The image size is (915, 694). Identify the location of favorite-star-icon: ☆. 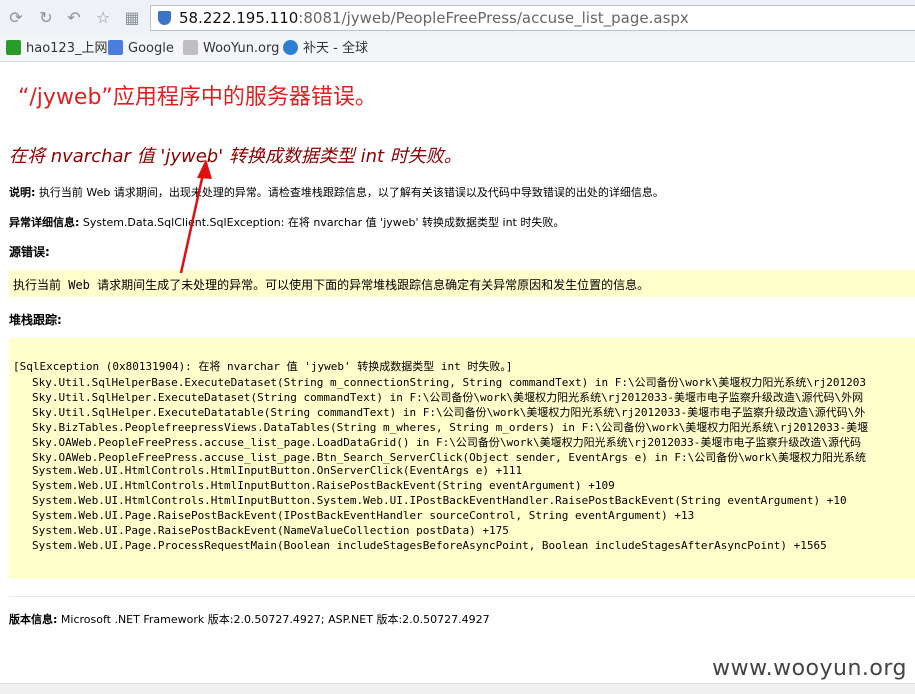
(103, 18).